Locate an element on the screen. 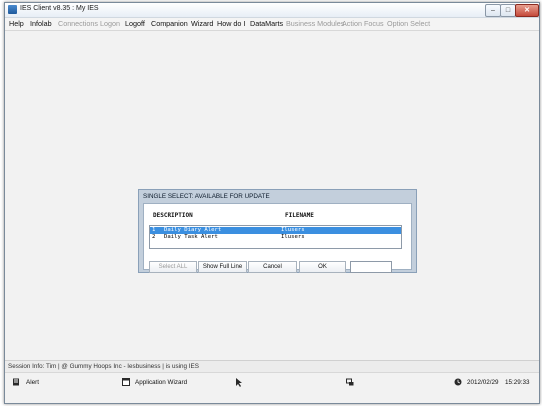 This screenshot has height=406, width=542. column-header-filename: FILENAME is located at coordinates (299, 215).